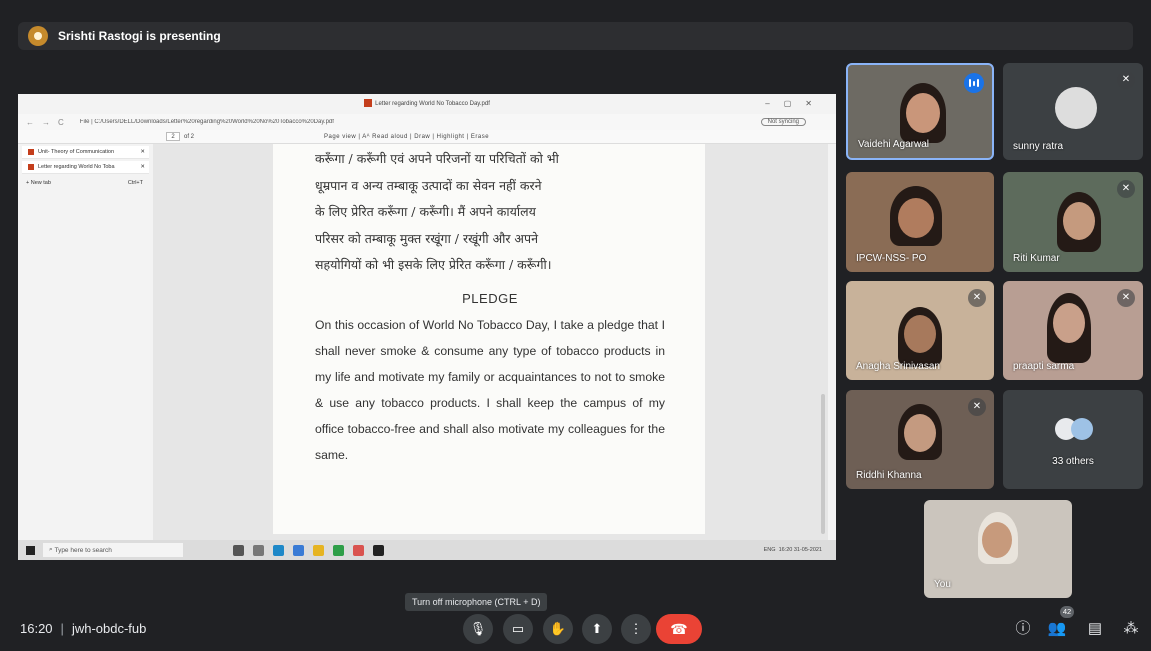 The height and width of the screenshot is (651, 1151). What do you see at coordinates (785, 550) in the screenshot?
I see `tray-time: 16:20` at bounding box center [785, 550].